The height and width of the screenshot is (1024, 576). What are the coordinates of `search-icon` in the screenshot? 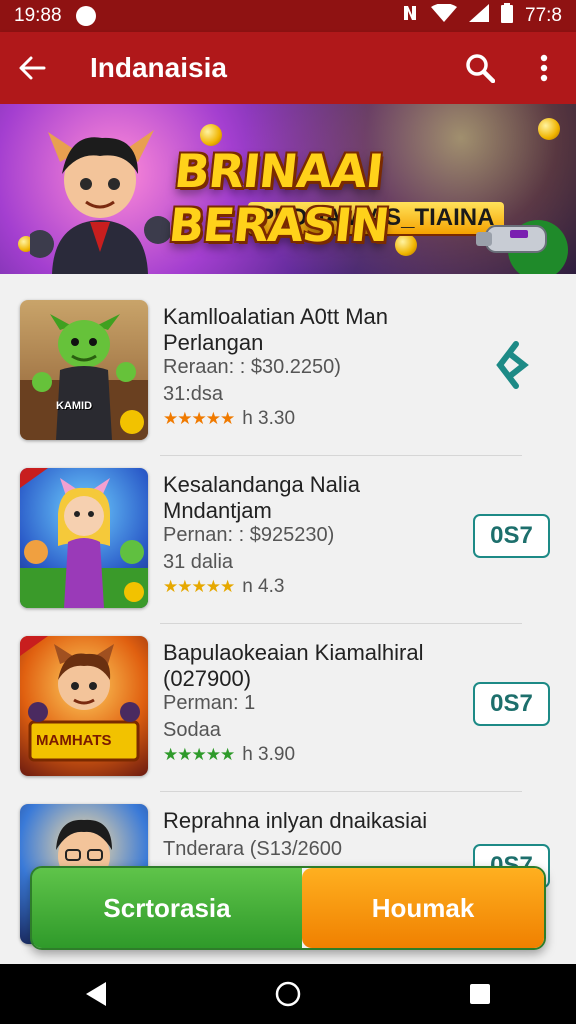 It's located at (480, 68).